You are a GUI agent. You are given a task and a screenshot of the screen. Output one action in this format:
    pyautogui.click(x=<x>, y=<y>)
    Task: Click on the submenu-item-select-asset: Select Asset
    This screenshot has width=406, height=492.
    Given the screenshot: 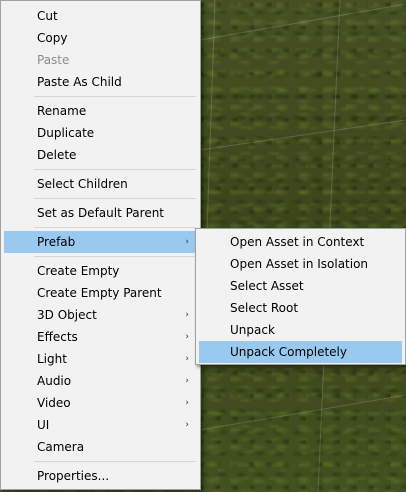 What is the action you would take?
    pyautogui.click(x=300, y=286)
    